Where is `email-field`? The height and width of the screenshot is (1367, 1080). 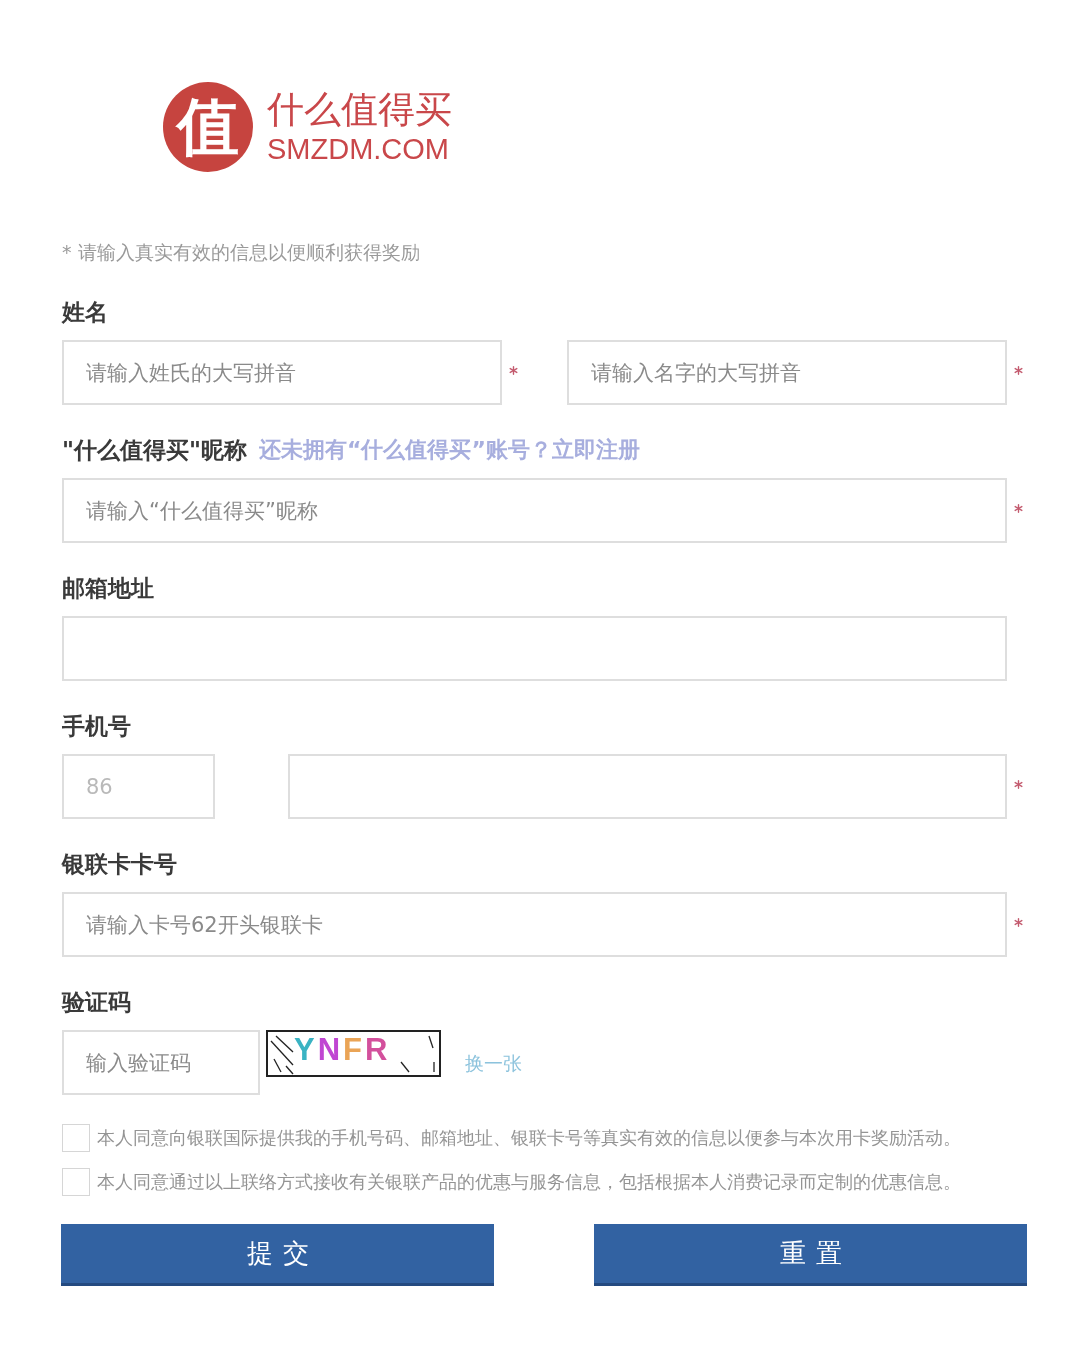
email-field is located at coordinates (534, 648).